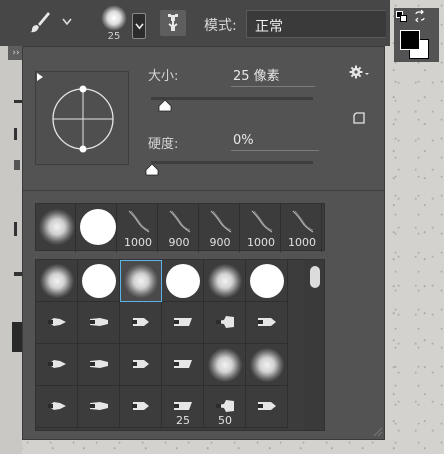 The width and height of the screenshot is (444, 454). Describe the element at coordinates (314, 345) in the screenshot. I see `grid-scrollbar` at that location.